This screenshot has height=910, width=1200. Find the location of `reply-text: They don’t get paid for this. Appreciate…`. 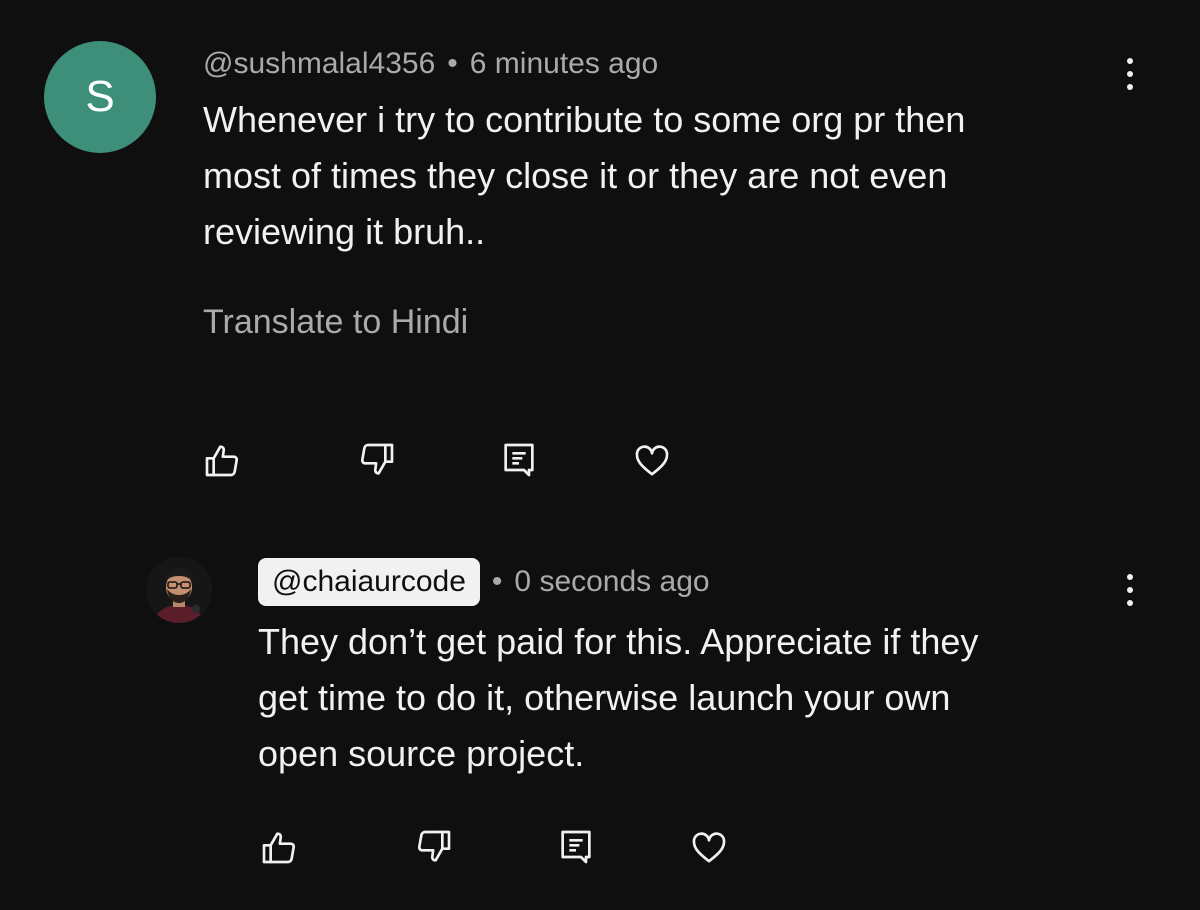

reply-text: They don’t get paid for this. Appreciate… is located at coordinates (618, 697).